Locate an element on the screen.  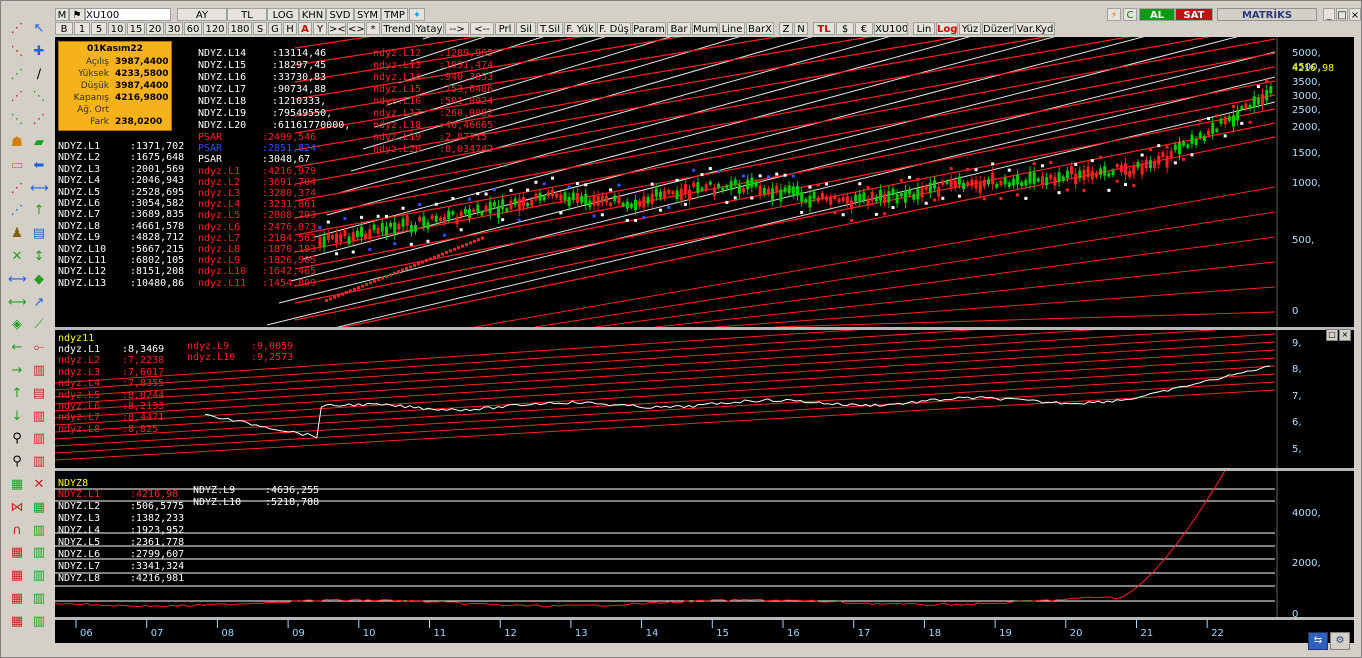
drawing-tool-icon-41: ✕ is located at coordinates (39, 485).